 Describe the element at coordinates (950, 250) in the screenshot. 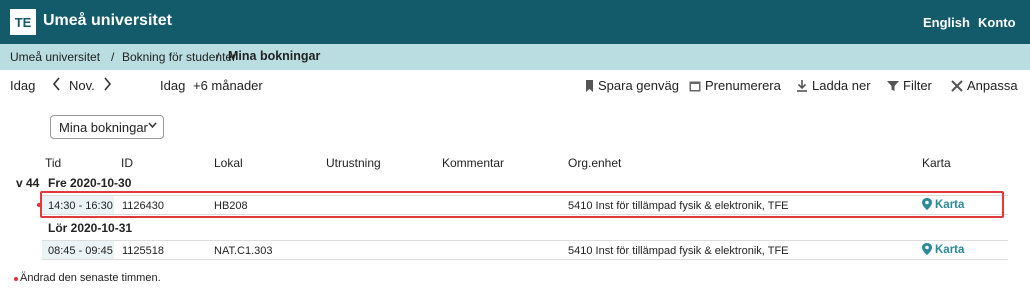

I see `karta-label: Karta` at that location.